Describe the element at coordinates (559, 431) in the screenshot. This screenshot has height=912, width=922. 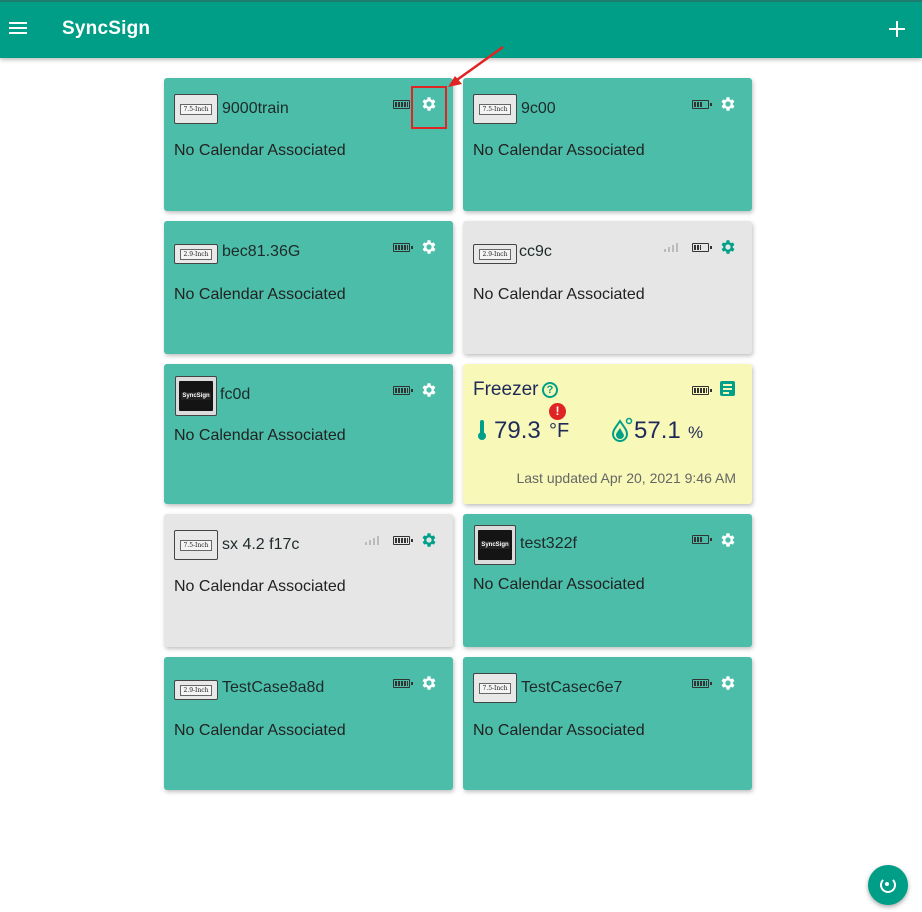
I see `temperature-unit: °F` at that location.